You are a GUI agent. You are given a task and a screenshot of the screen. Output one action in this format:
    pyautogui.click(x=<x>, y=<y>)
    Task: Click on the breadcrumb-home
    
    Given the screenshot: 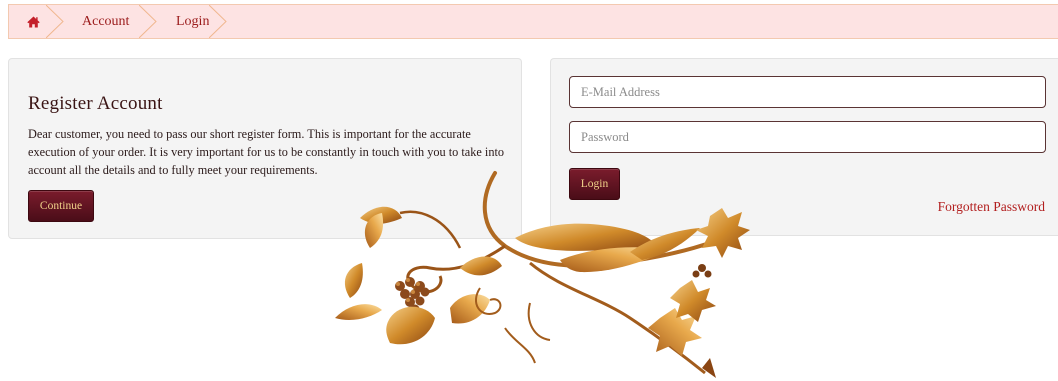 What is the action you would take?
    pyautogui.click(x=36, y=21)
    